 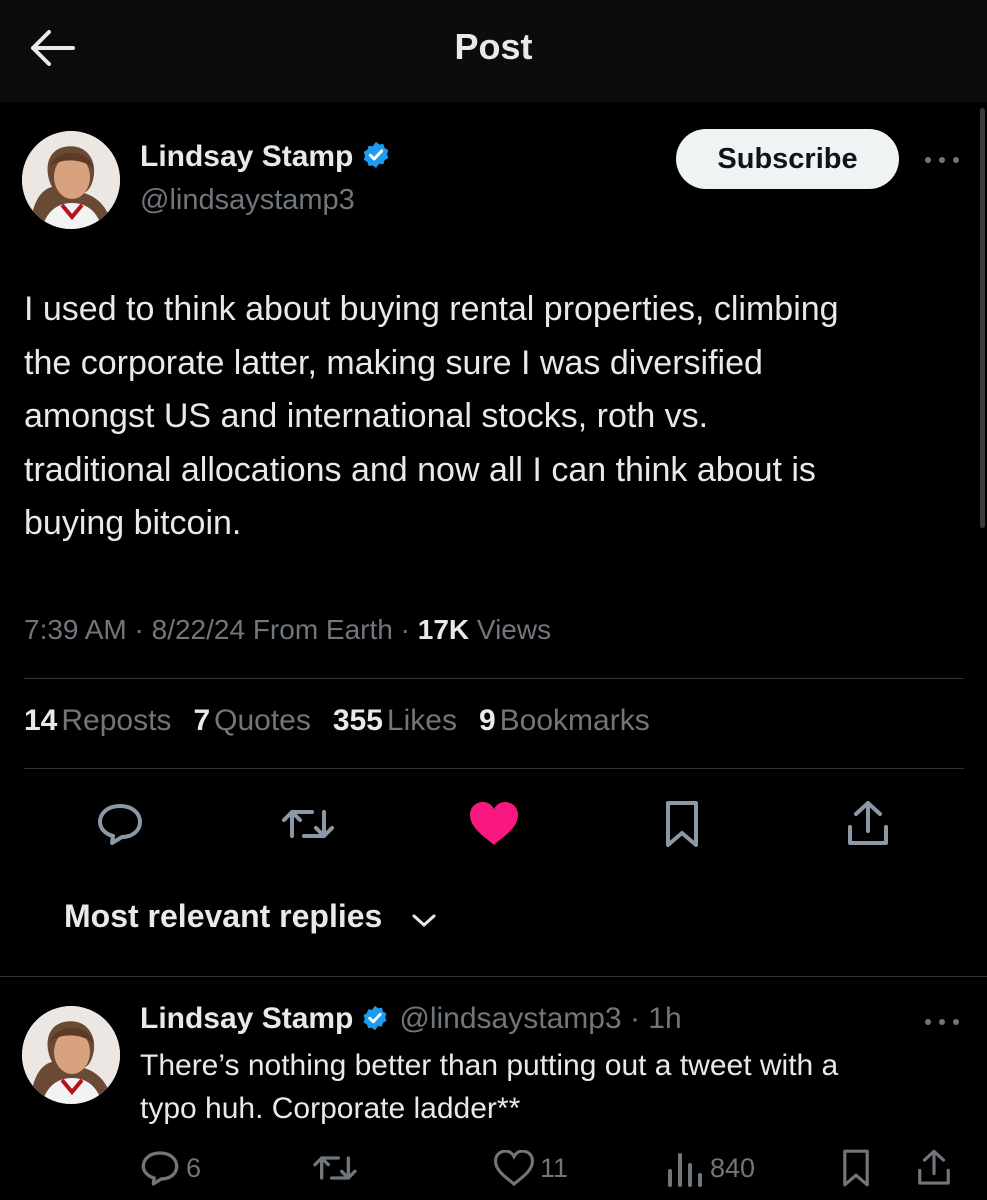 What do you see at coordinates (395, 721) in the screenshot?
I see `likes-stat: 355 Likes` at bounding box center [395, 721].